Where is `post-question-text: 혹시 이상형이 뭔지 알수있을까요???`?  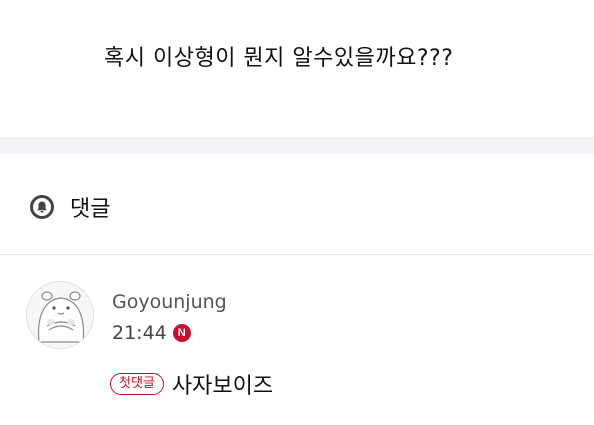 post-question-text: 혹시 이상형이 뭔지 알수있을까요??? is located at coordinates (279, 58).